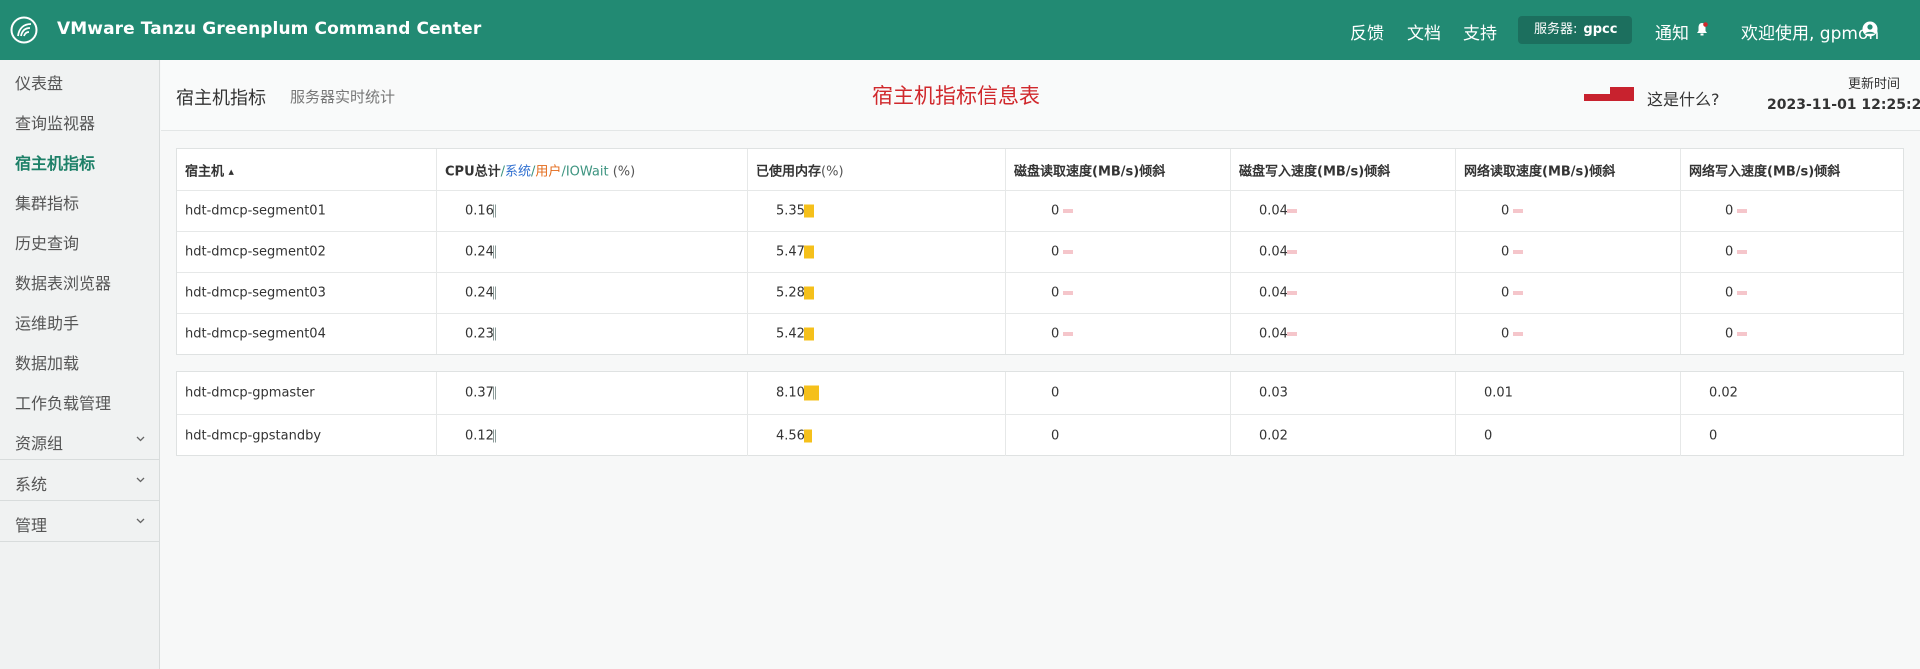 This screenshot has height=669, width=1920. I want to click on disk-write-column-header: 磁盘写入速度(MB/s)倾斜, so click(1342, 169).